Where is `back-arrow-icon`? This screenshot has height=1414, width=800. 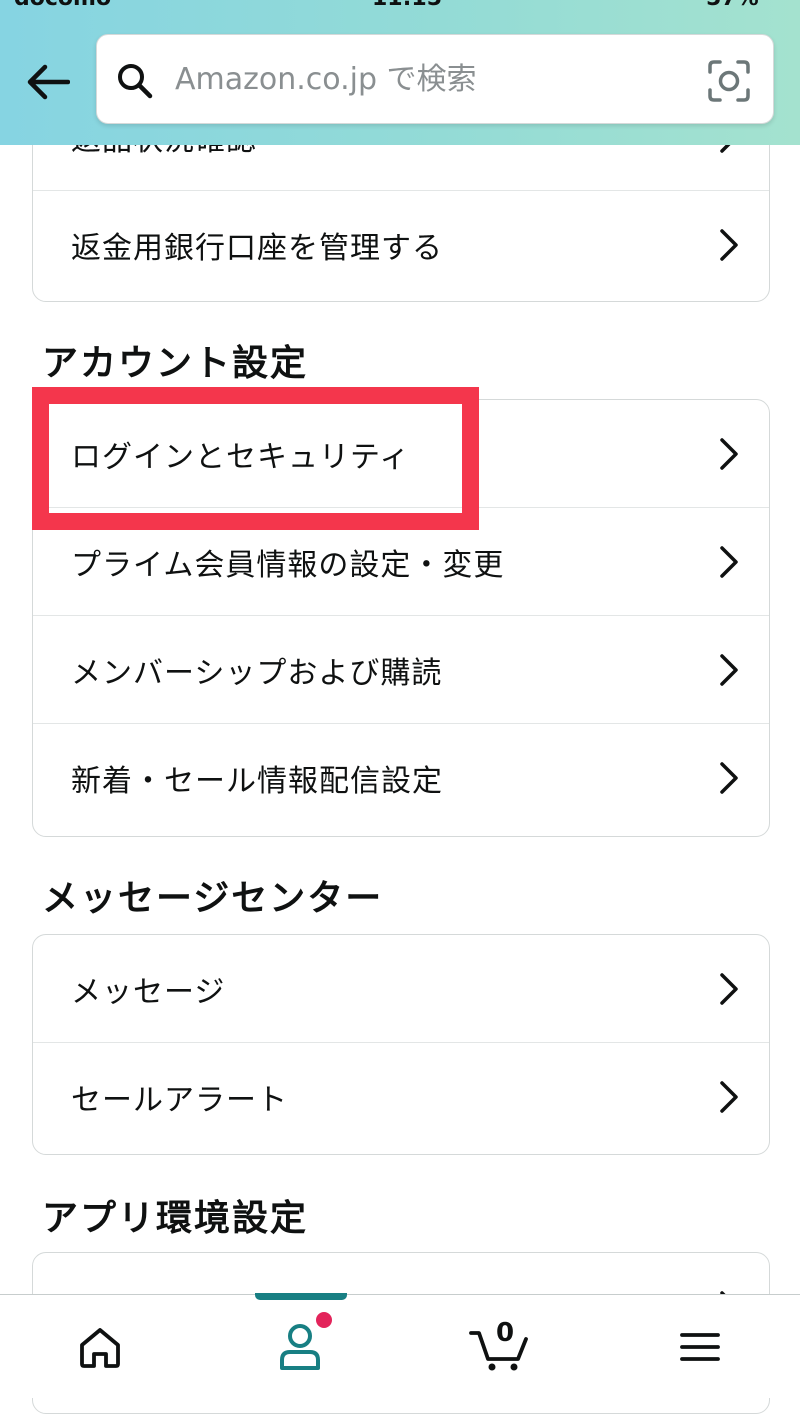
back-arrow-icon is located at coordinates (48, 82).